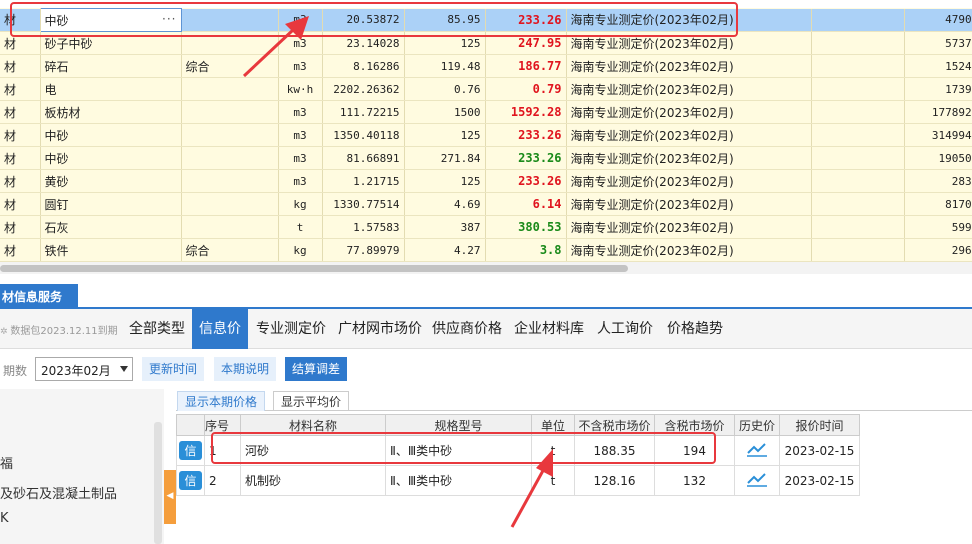 The height and width of the screenshot is (544, 972). I want to click on cell-name: 碎石, so click(111, 66).